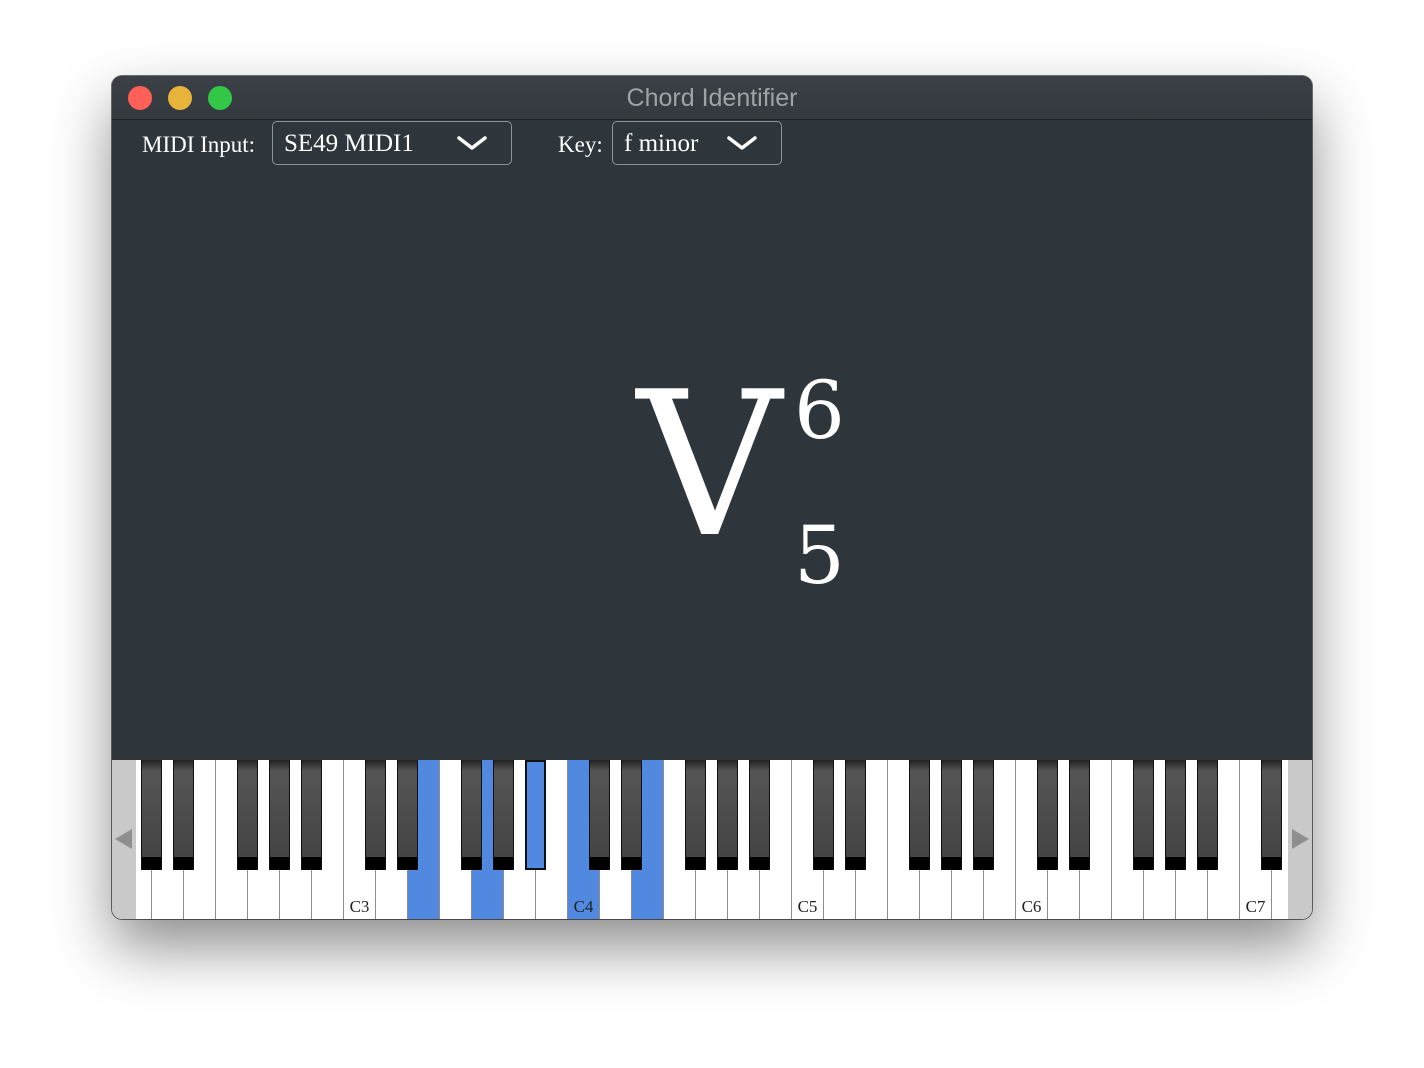  Describe the element at coordinates (1143, 815) in the screenshot. I see `black-key-f-sharp6` at that location.